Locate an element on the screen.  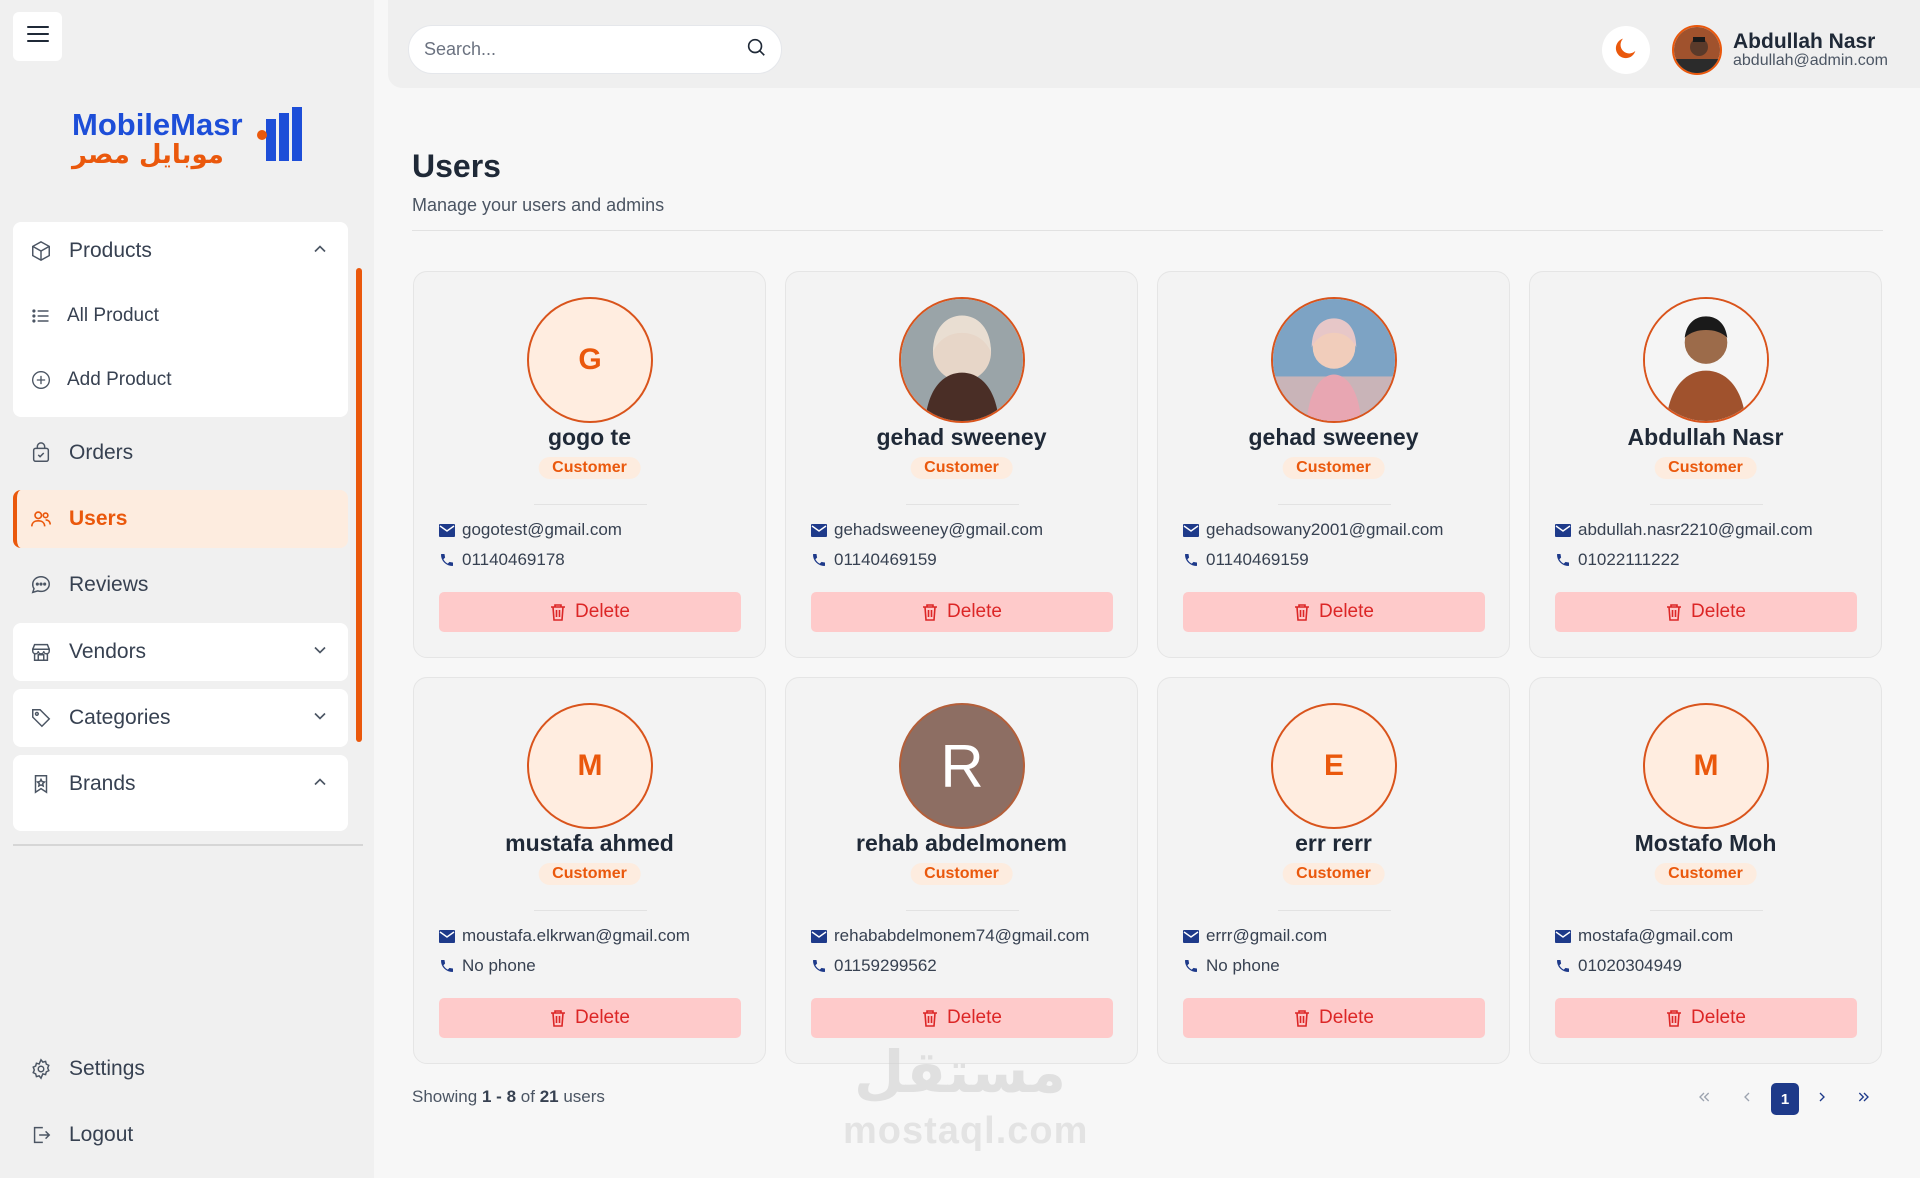
page-title: Users is located at coordinates (456, 166).